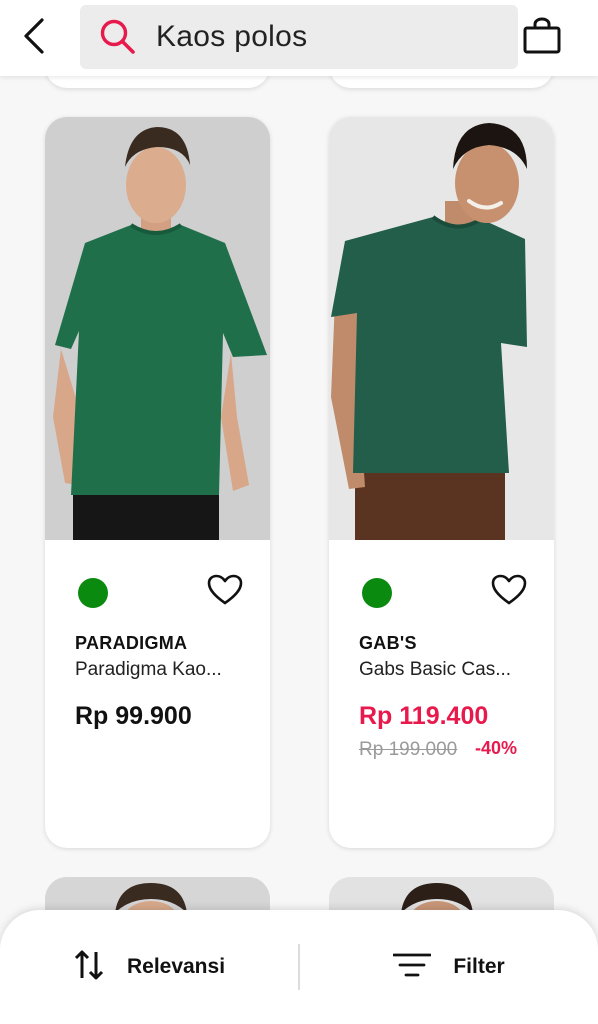  Describe the element at coordinates (424, 716) in the screenshot. I see `product-sale-price: Rp 119.400` at that location.